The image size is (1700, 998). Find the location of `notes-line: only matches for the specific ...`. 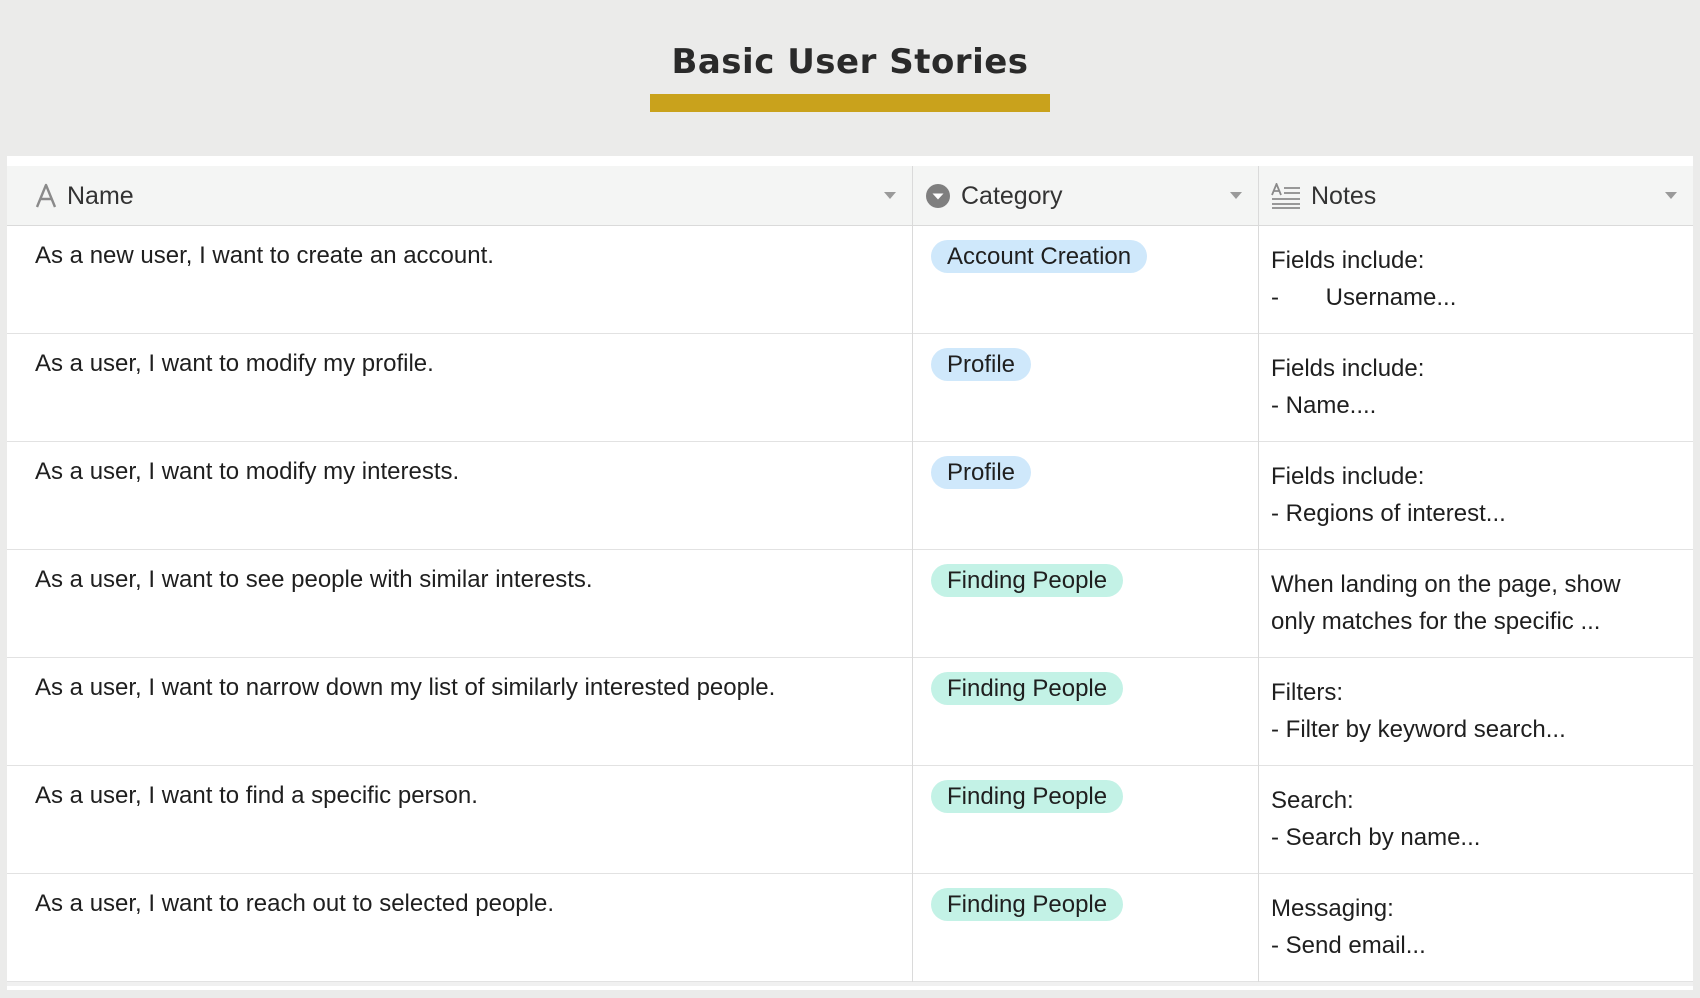

notes-line: only matches for the specific ... is located at coordinates (1436, 621).